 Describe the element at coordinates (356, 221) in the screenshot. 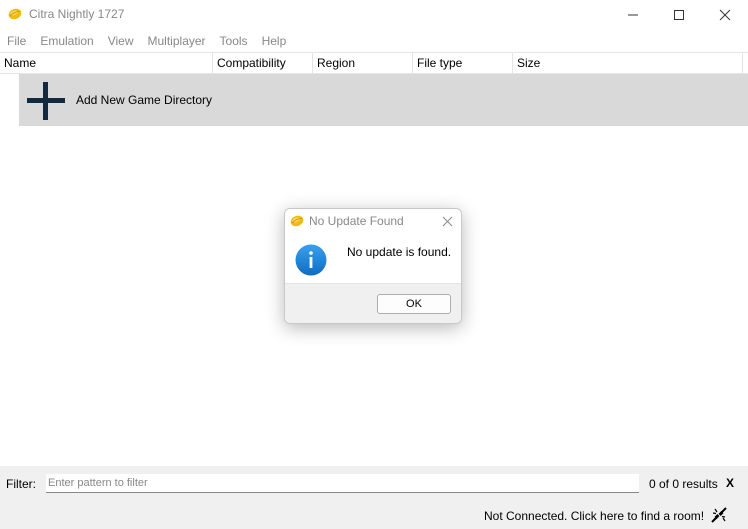

I see `dialog-title: No Update Found` at that location.